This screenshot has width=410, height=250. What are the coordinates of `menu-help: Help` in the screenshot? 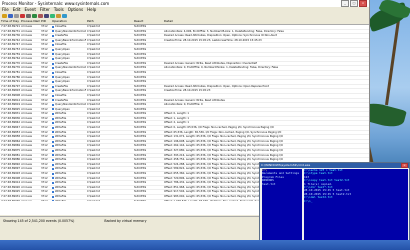 It's located at (91, 10).